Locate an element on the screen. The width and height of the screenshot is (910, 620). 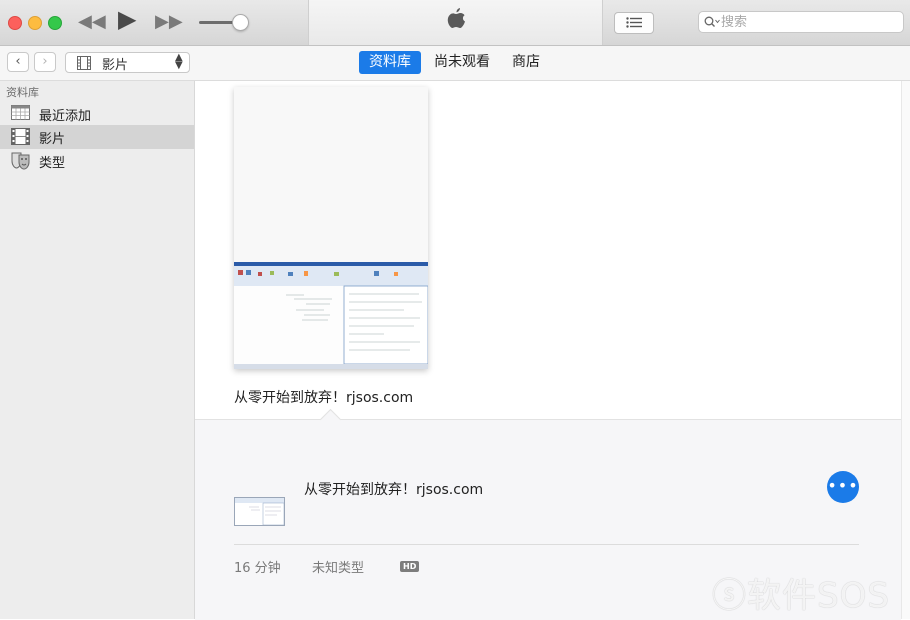
movie-thumbnail is located at coordinates (259, 511).